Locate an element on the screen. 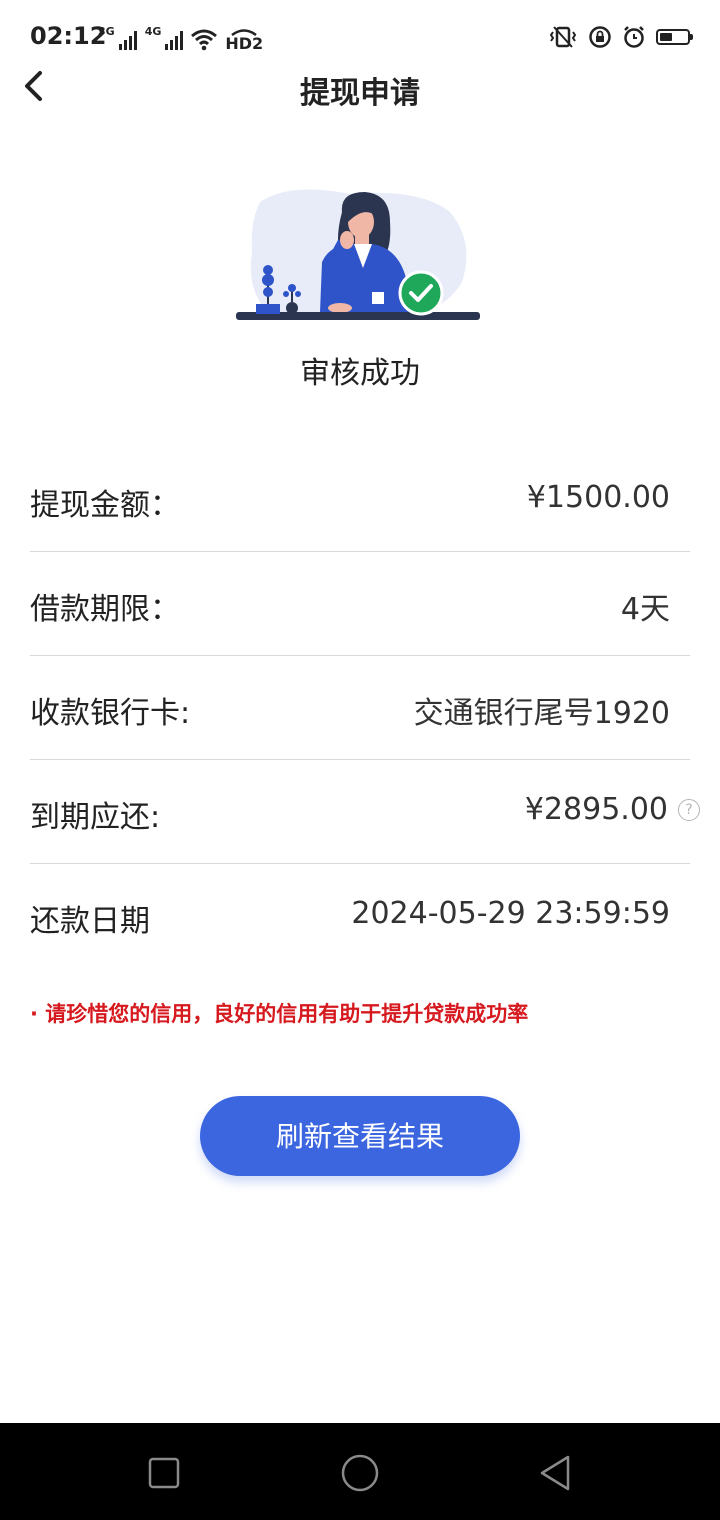  hd-label: HD2 is located at coordinates (244, 43).